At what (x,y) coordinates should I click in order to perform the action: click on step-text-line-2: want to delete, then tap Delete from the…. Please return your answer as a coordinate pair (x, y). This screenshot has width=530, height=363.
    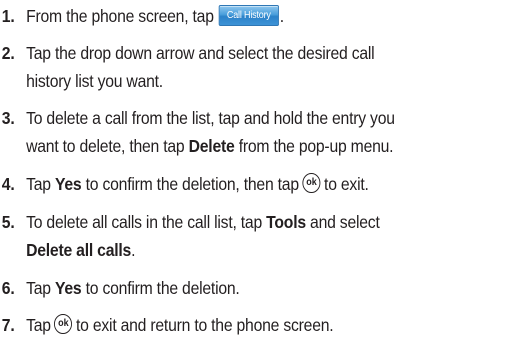
    Looking at the image, I should click on (210, 146).